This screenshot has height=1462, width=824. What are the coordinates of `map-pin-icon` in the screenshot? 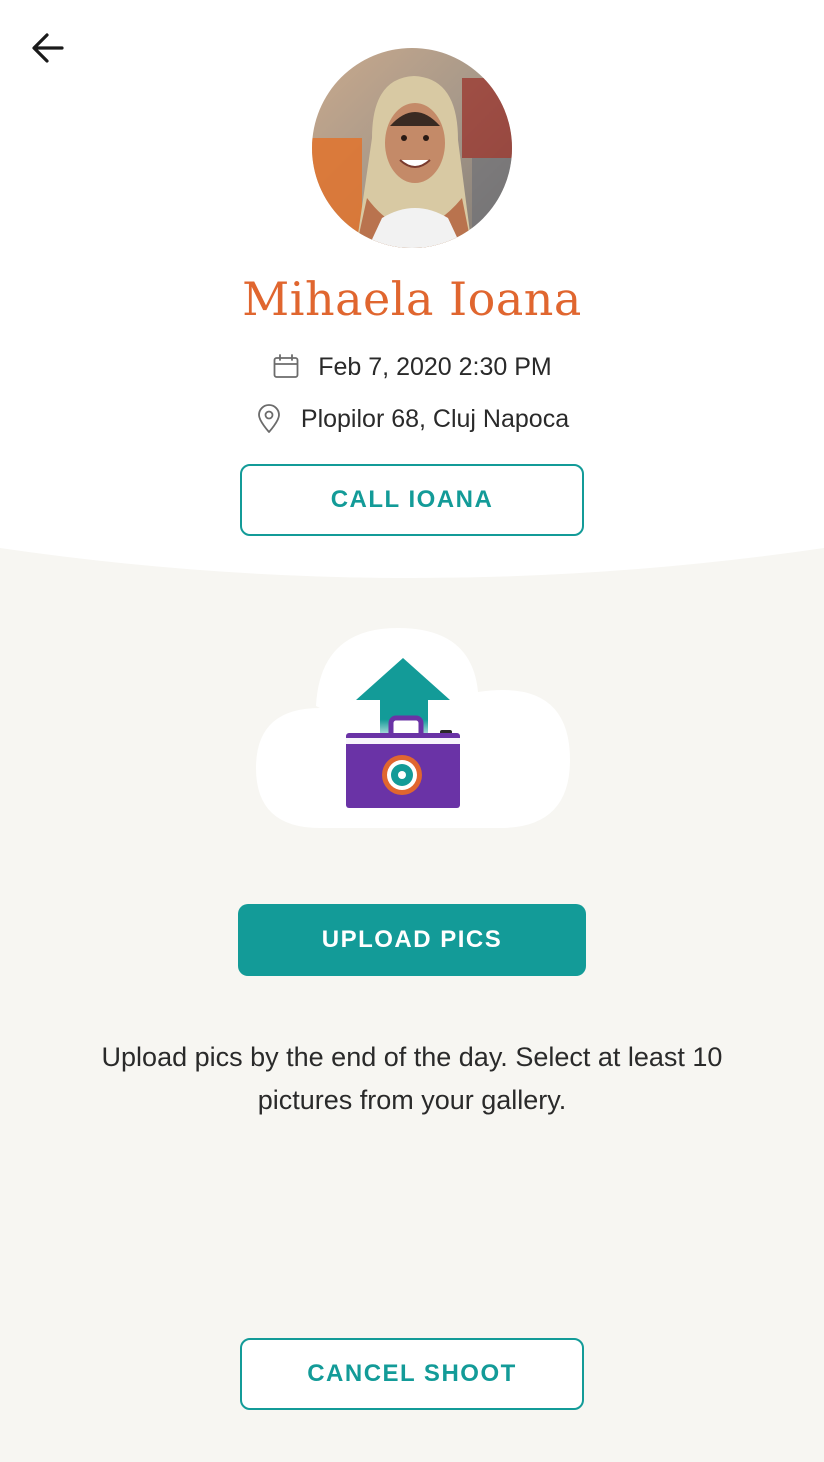 It's located at (269, 419).